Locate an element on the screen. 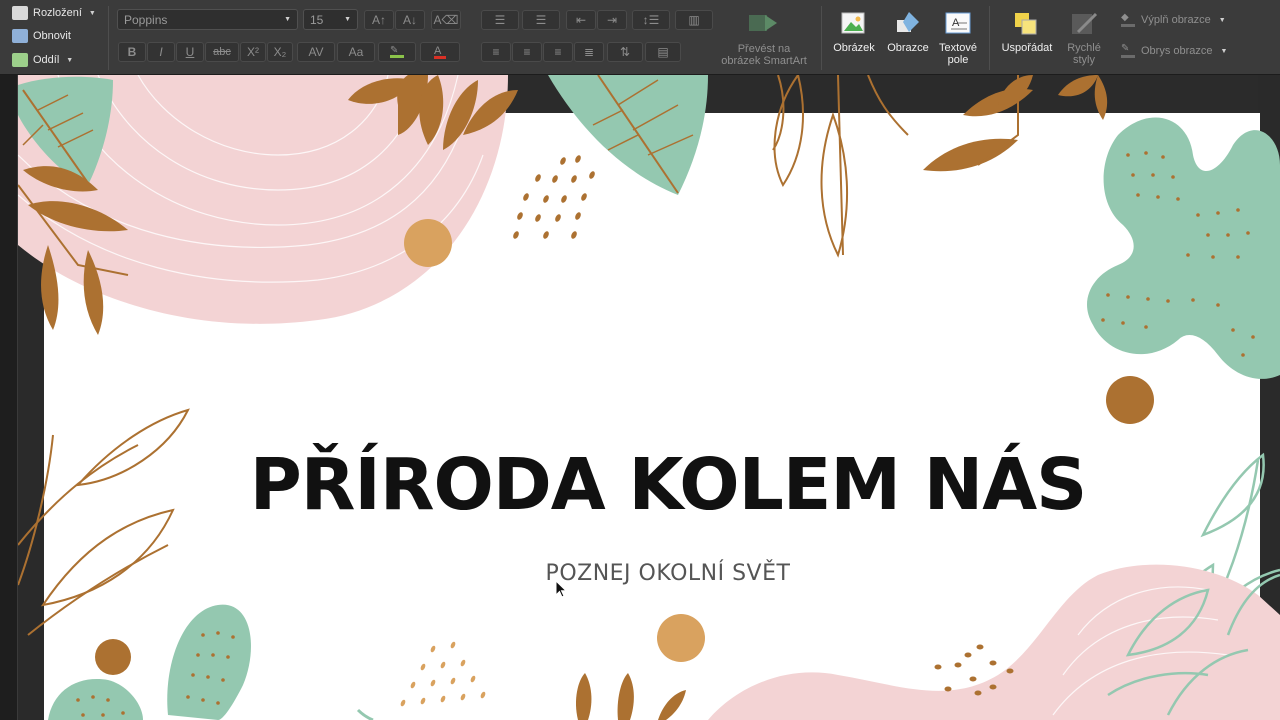  layout-button: Rozložení ▼ is located at coordinates (54, 13).